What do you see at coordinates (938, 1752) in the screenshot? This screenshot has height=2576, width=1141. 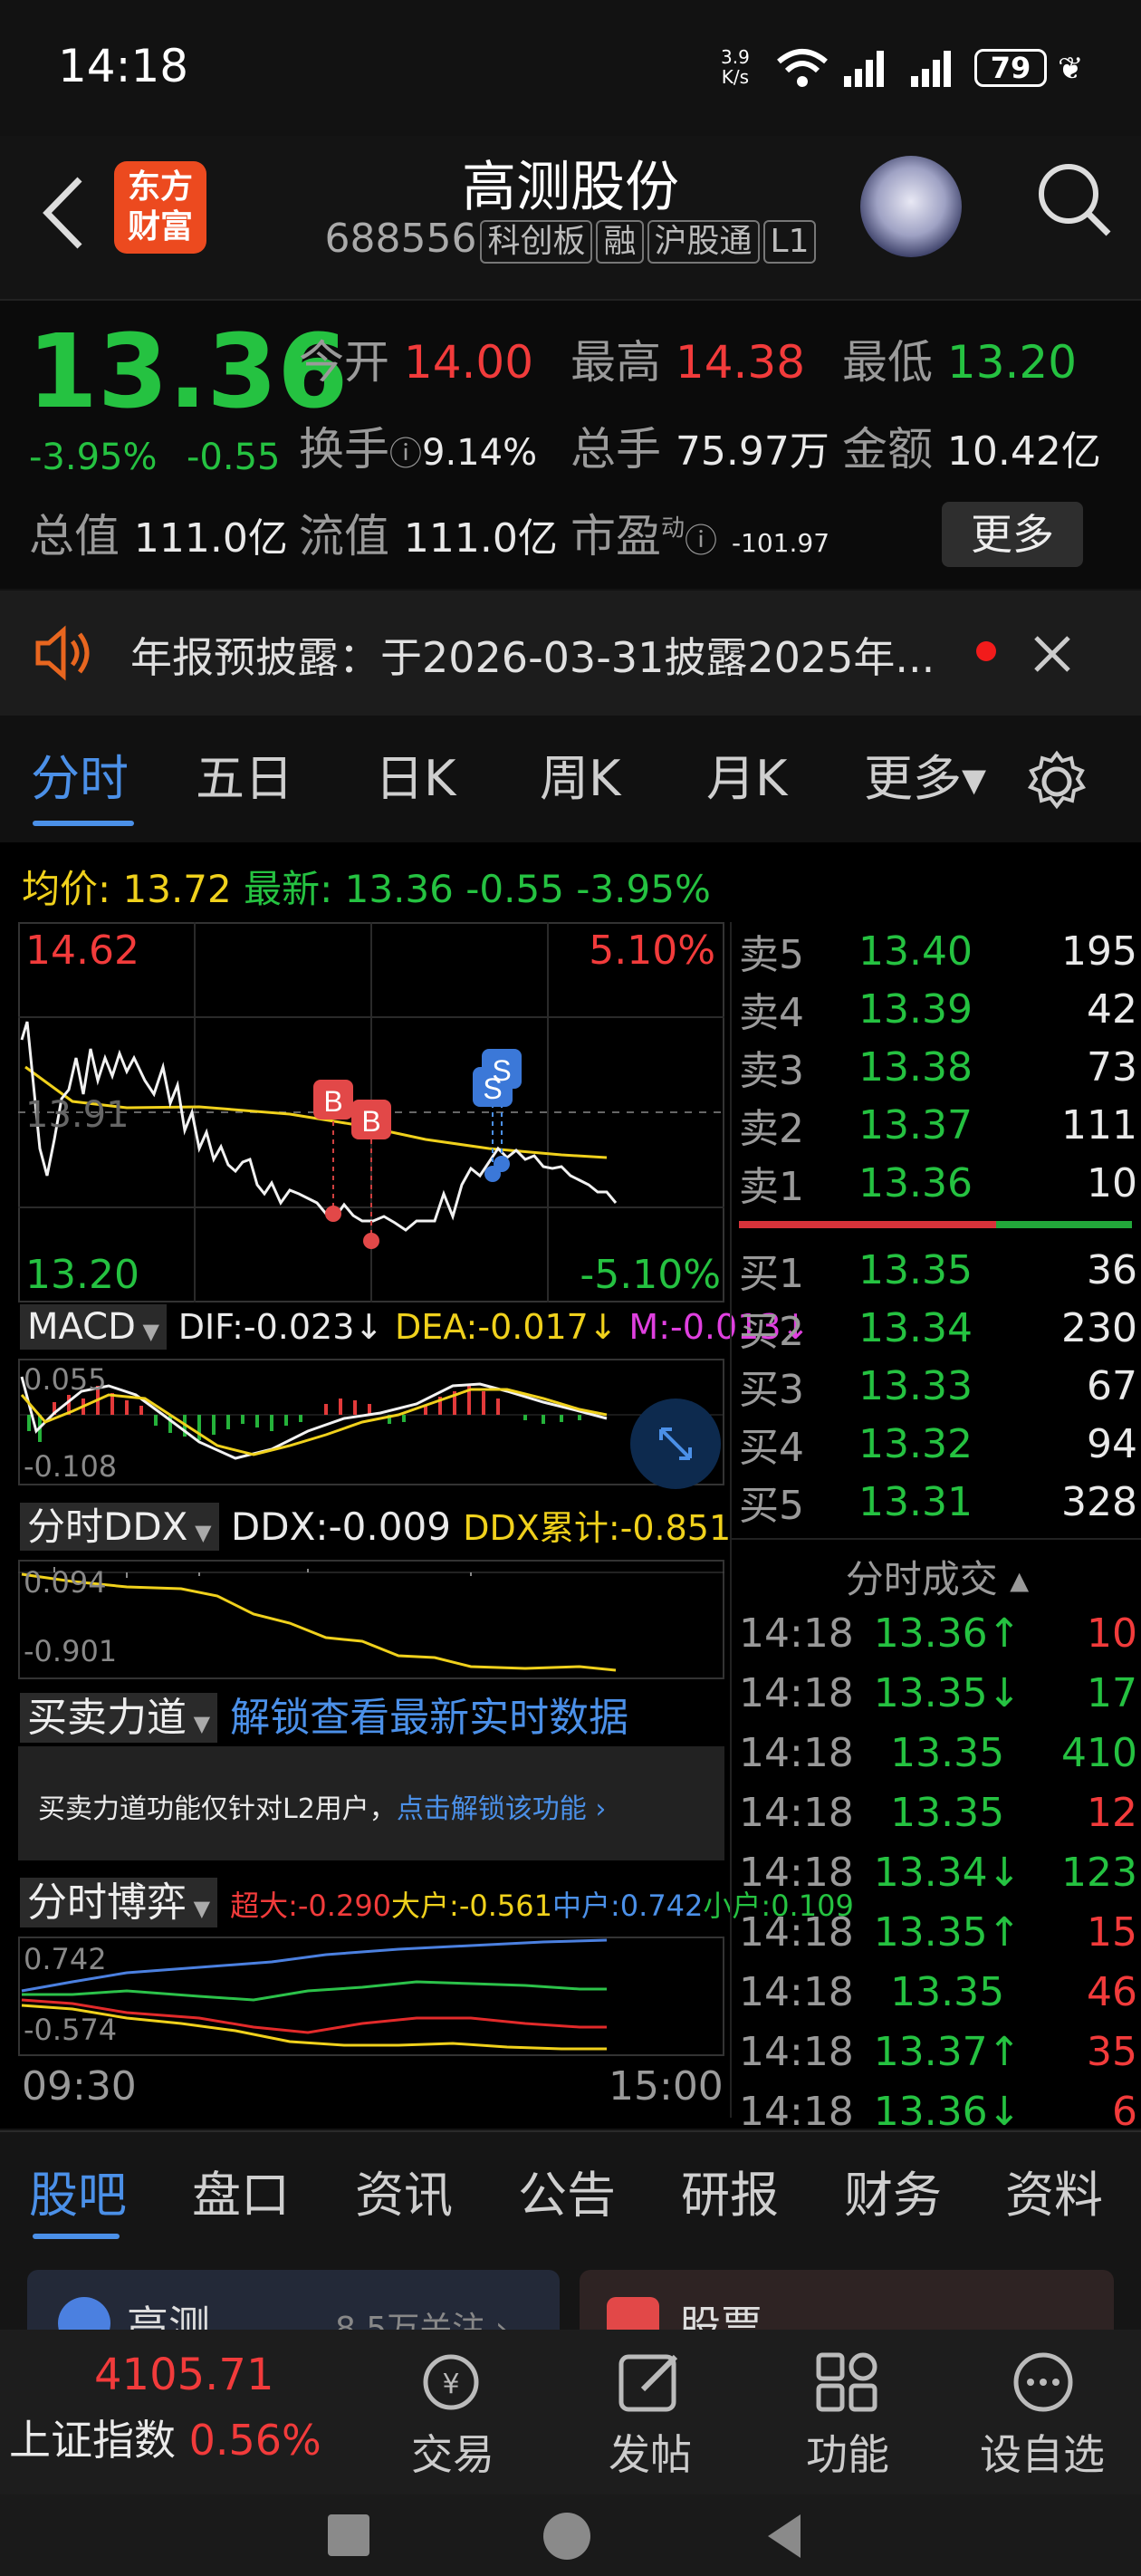 I see `trade-row: 14:18 13.35 410` at bounding box center [938, 1752].